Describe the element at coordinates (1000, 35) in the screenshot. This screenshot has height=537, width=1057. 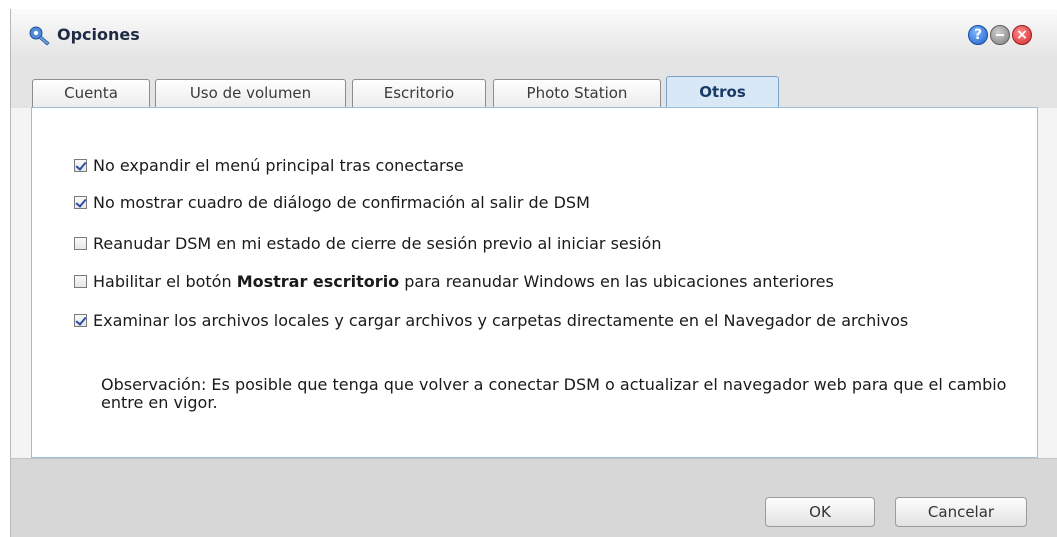
I see `minimize-icon` at that location.